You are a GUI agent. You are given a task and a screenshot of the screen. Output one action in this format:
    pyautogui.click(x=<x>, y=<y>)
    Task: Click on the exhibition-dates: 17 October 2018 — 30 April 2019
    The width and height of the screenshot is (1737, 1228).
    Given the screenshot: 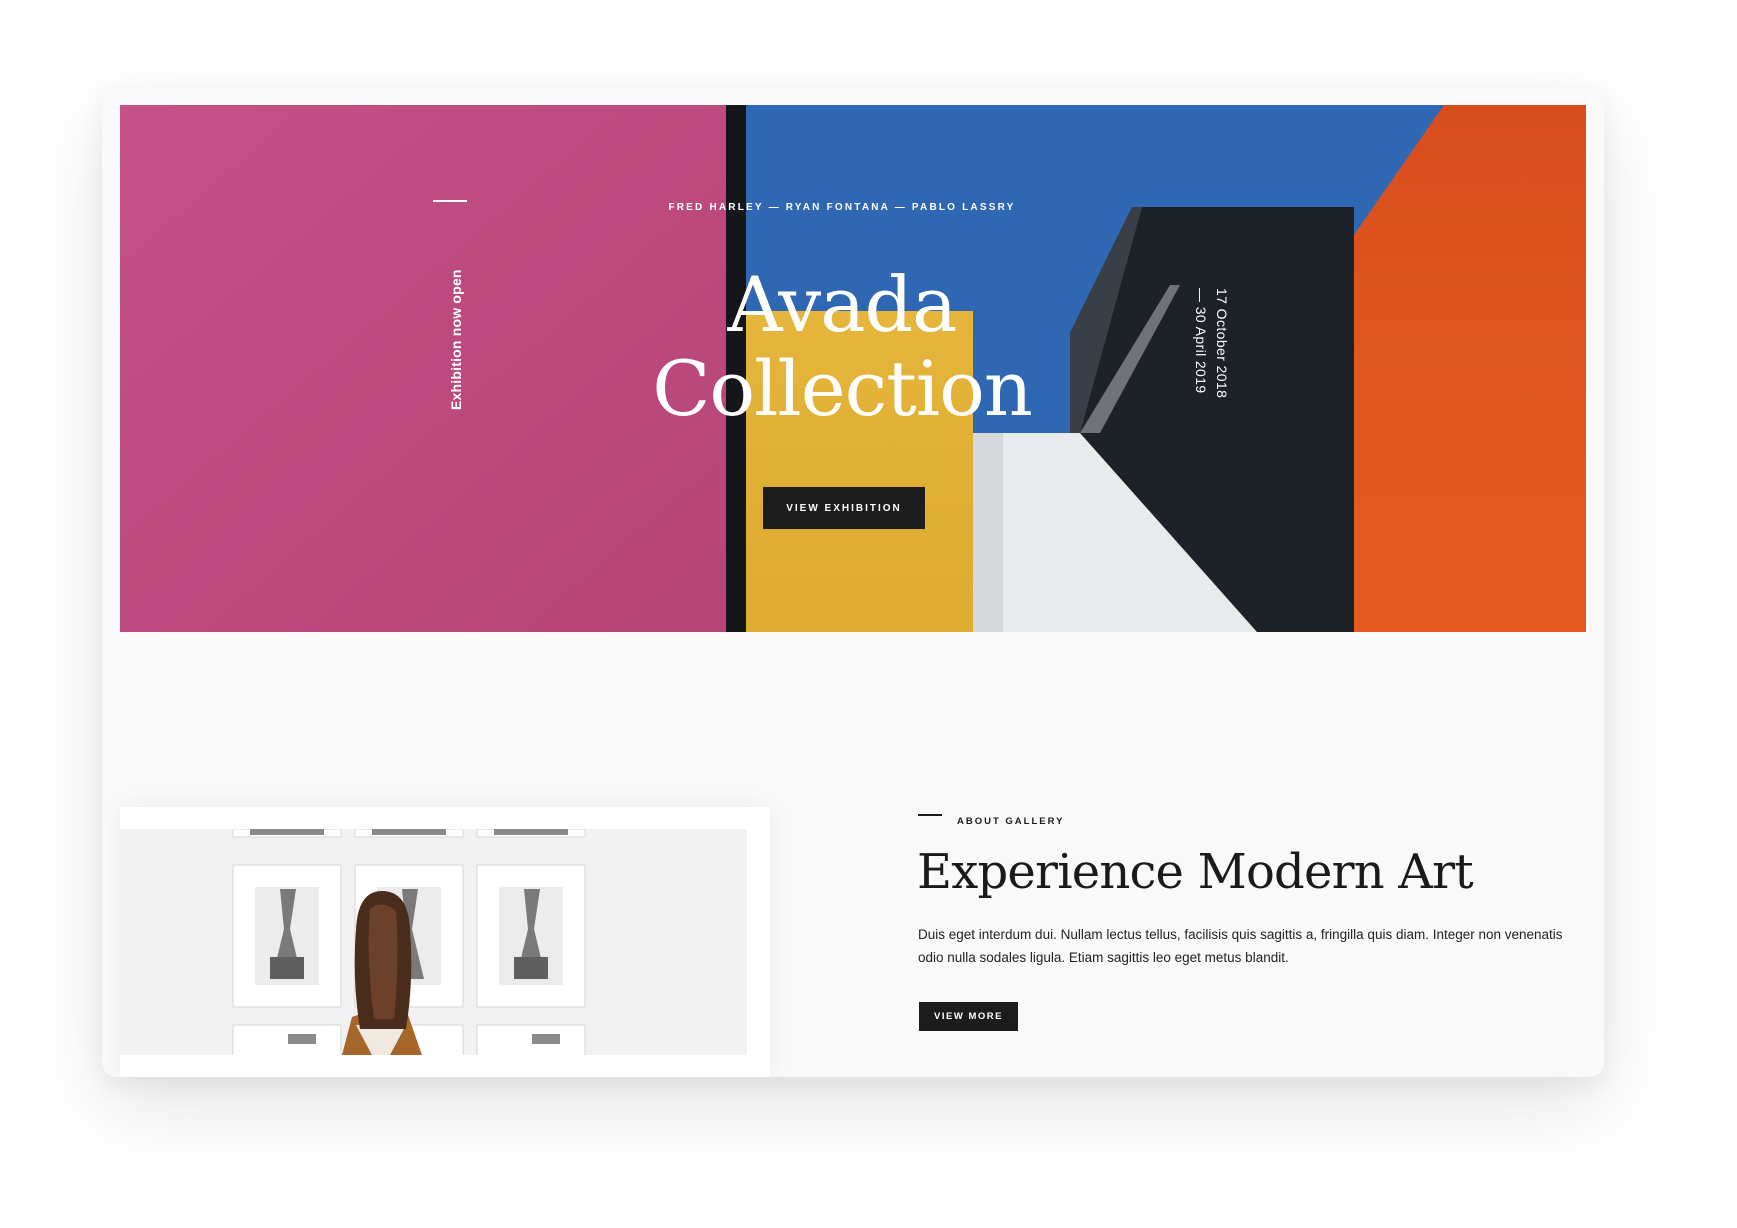 What is the action you would take?
    pyautogui.click(x=1209, y=353)
    